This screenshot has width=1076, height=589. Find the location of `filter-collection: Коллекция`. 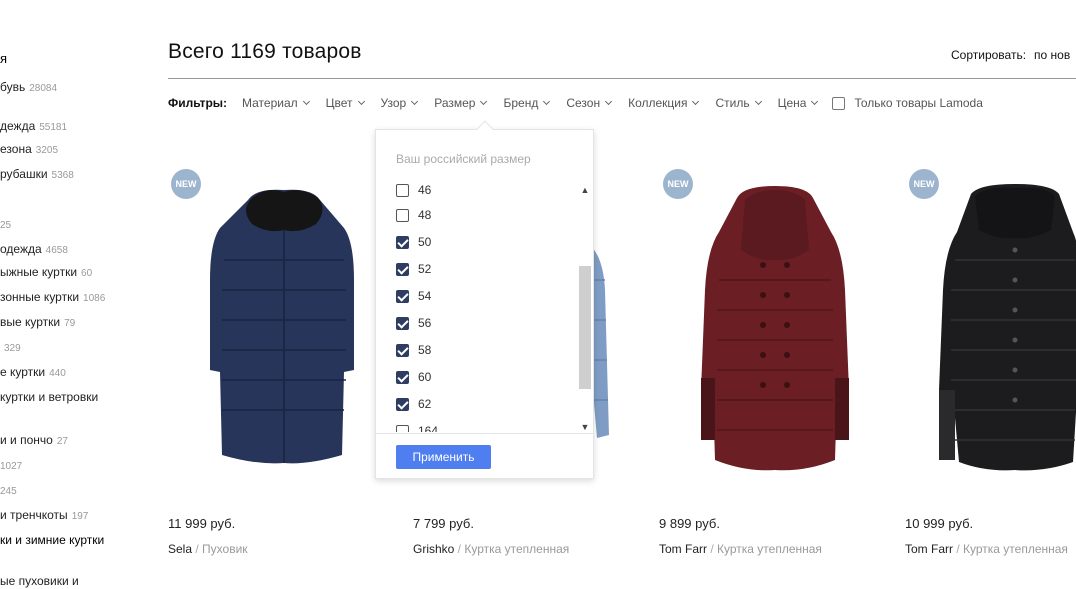

filter-collection: Коллекция is located at coordinates (664, 103).